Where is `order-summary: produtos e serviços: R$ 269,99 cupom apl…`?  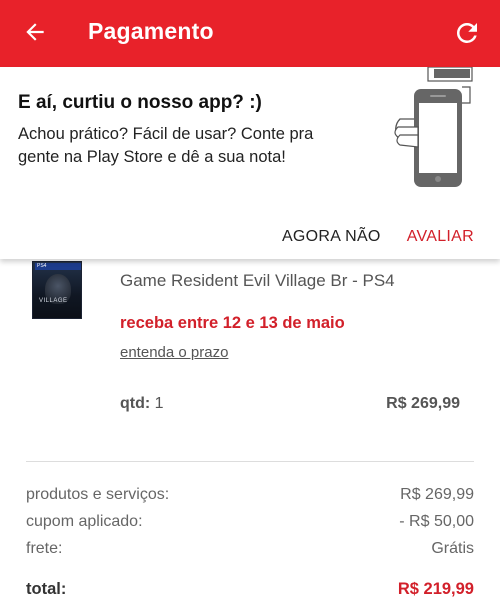
order-summary: produtos e serviços: R$ 269,99 cupom apl… is located at coordinates (250, 524).